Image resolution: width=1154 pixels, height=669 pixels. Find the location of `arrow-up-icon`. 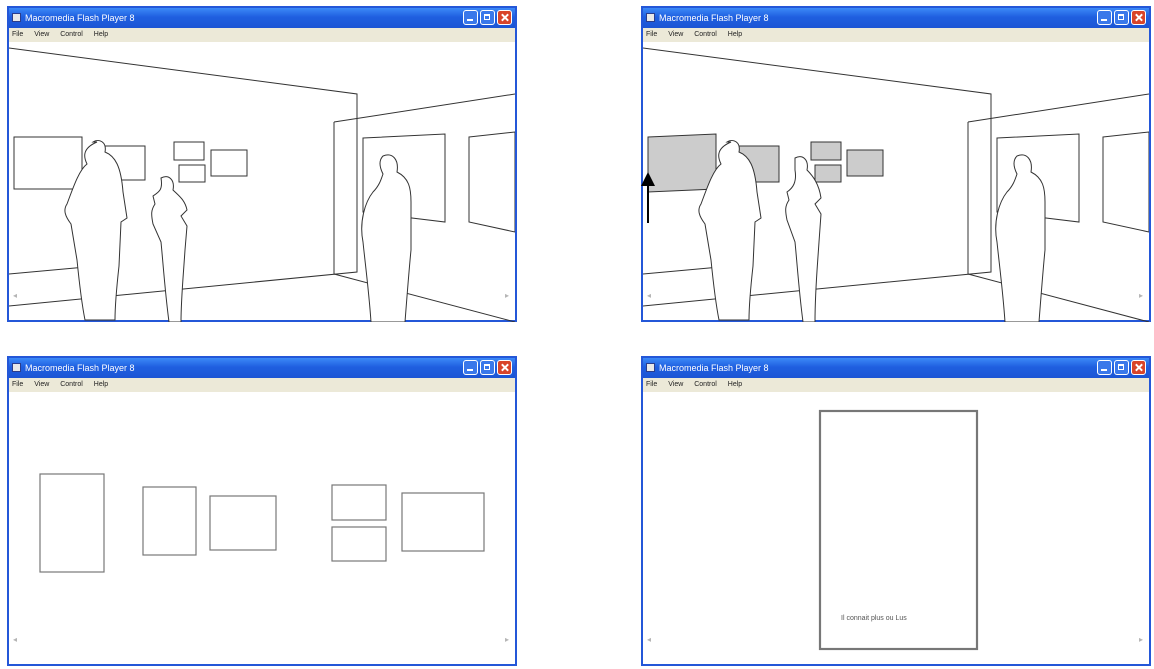

arrow-up-icon is located at coordinates (648, 203).